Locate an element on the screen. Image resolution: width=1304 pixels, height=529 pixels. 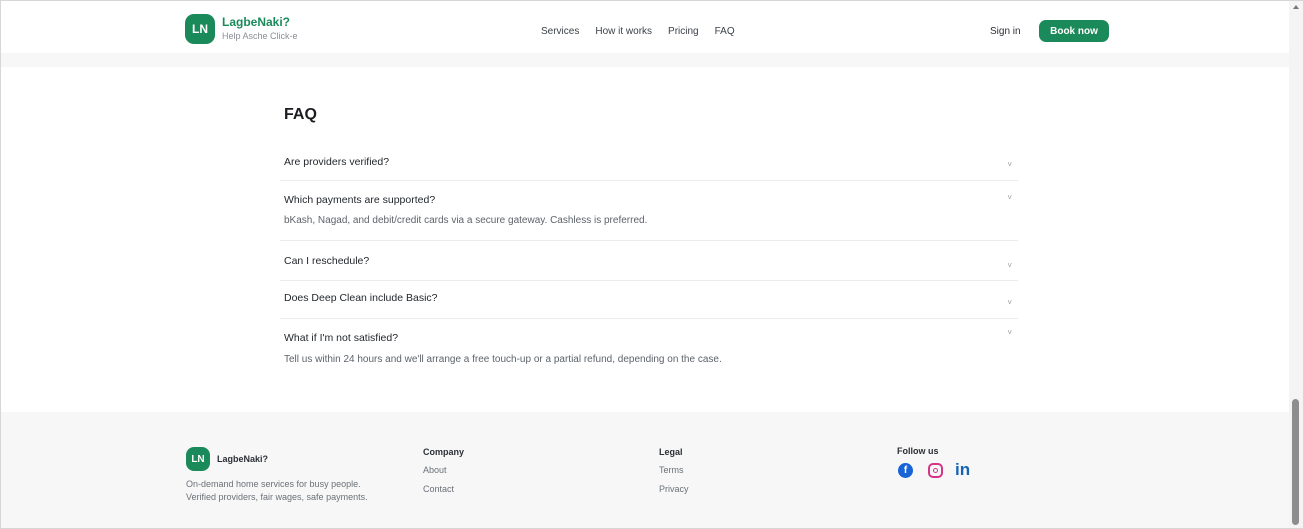
footer-legal-title: Legal is located at coordinates (671, 452).